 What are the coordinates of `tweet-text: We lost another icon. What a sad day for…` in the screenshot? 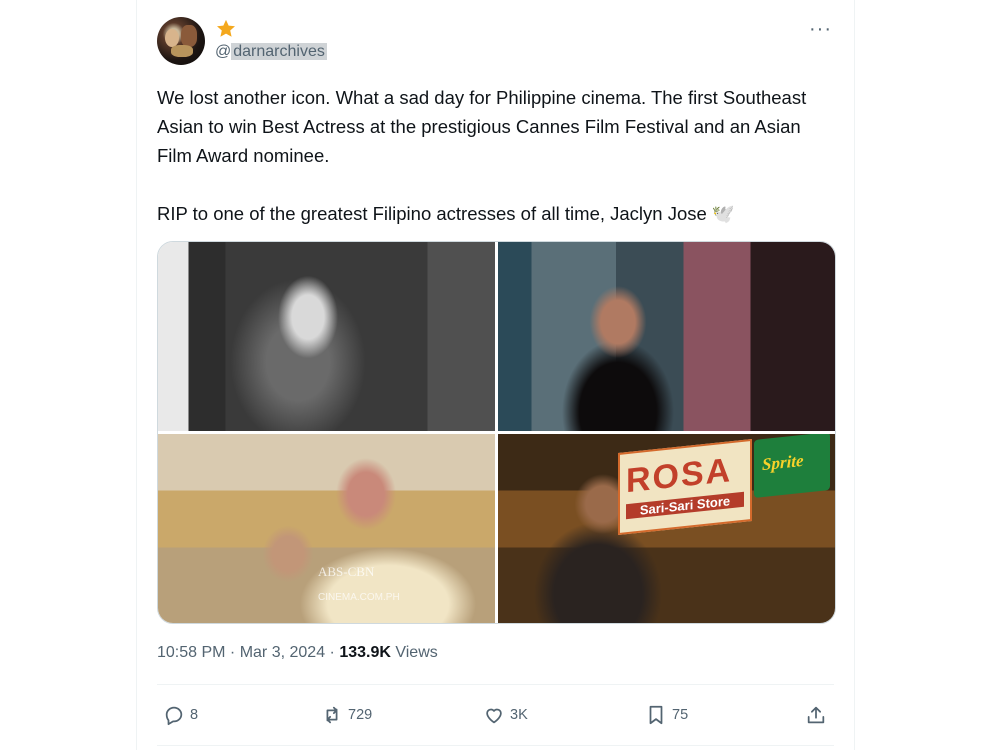 It's located at (487, 155).